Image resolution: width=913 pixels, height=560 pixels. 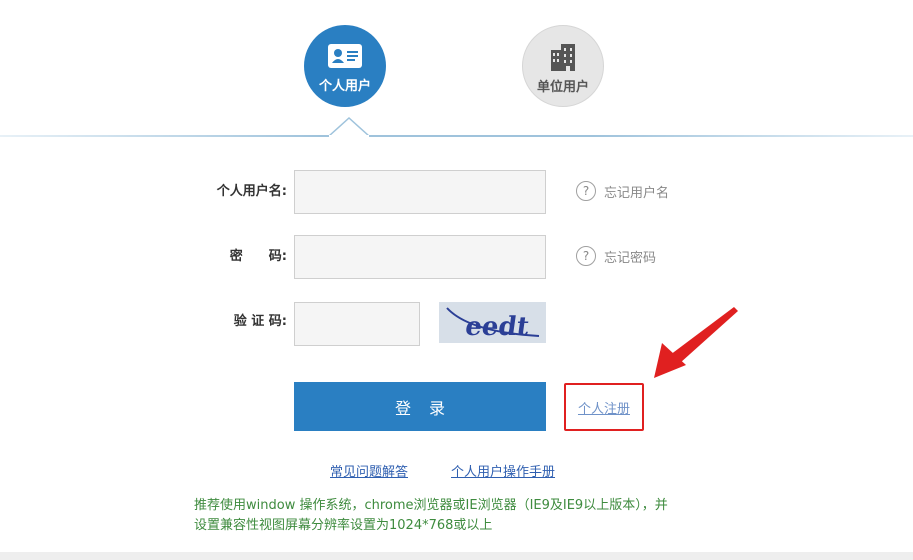 I want to click on forgot-password-text: 忘记密码, so click(x=630, y=258).